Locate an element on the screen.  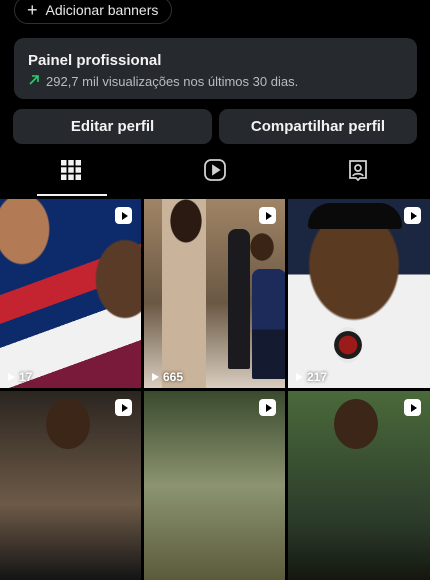
post-tile: 665 is located at coordinates (214, 293).